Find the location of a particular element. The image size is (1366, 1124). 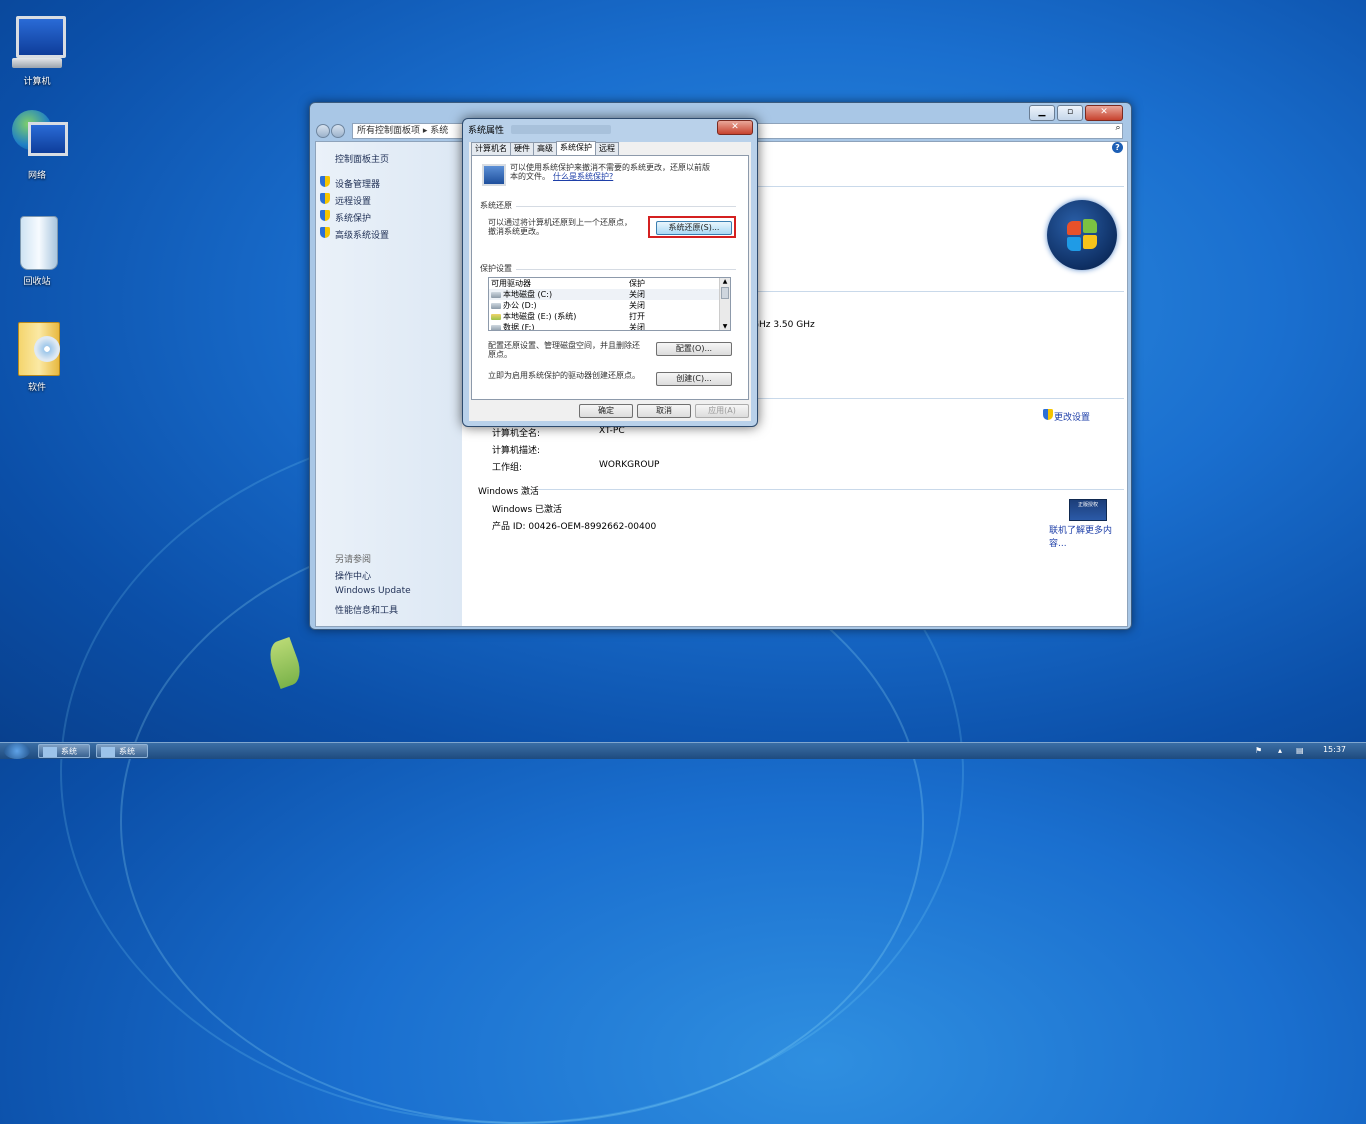

activation-status: Windows 已激活 is located at coordinates (527, 510).